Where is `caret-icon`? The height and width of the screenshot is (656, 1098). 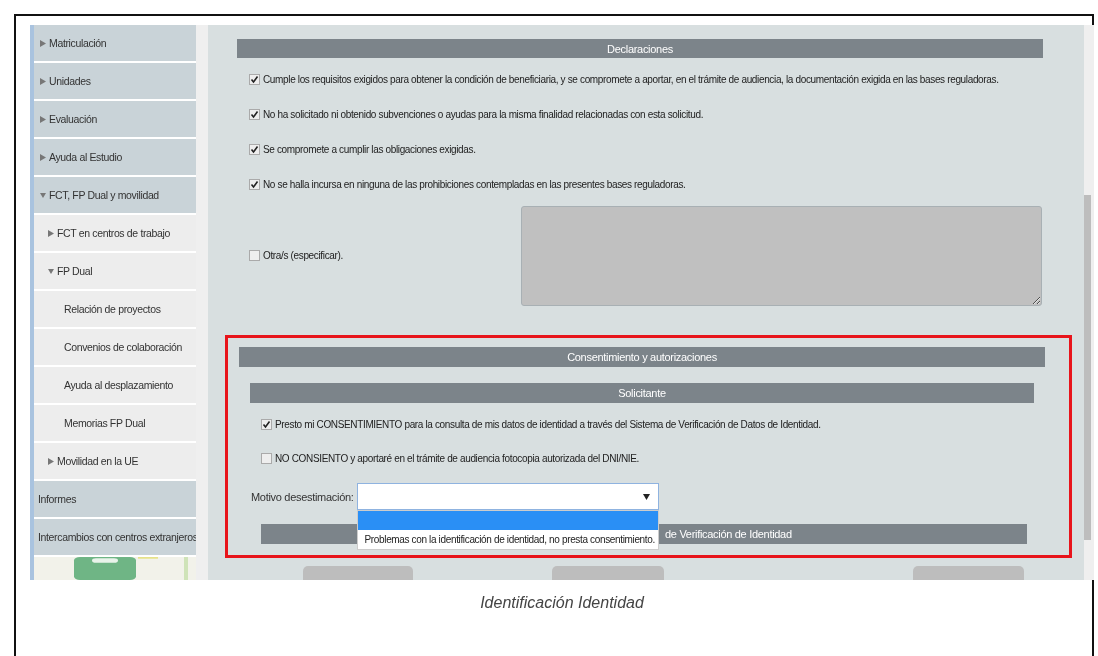
caret-icon is located at coordinates (646, 496).